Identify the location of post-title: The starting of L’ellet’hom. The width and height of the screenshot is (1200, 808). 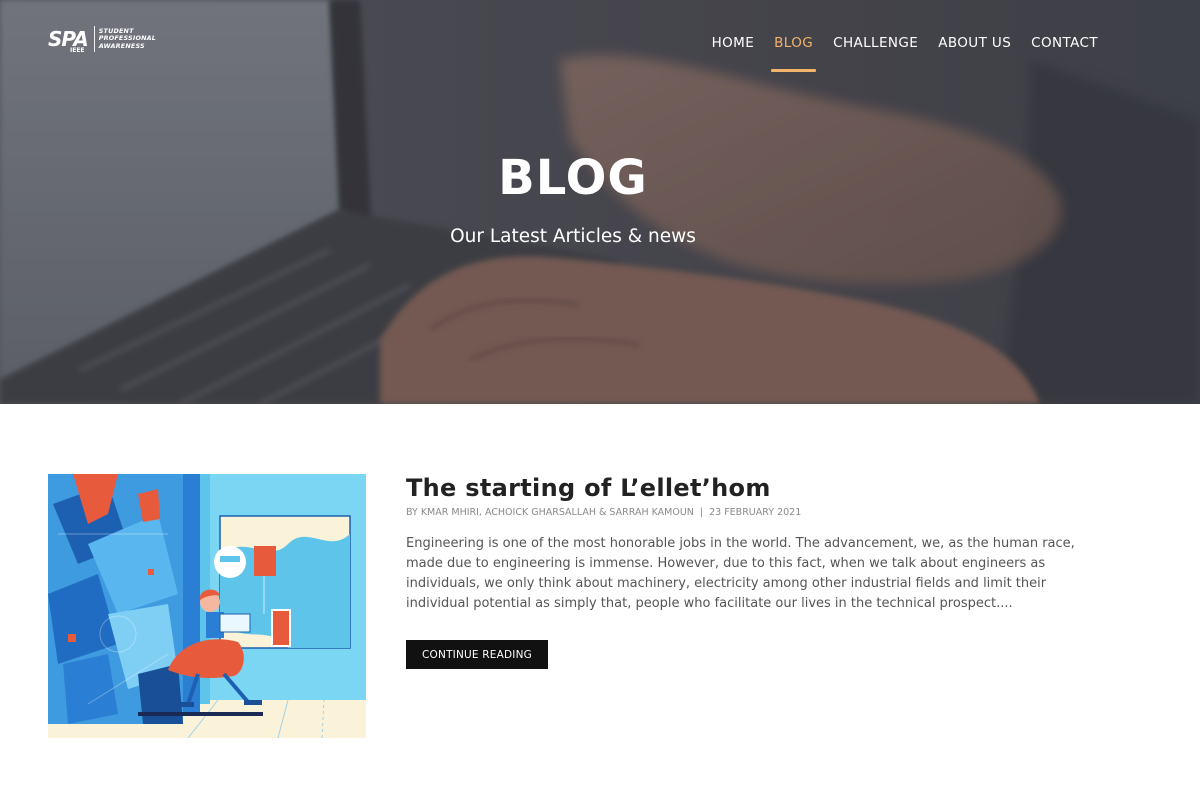
(588, 488).